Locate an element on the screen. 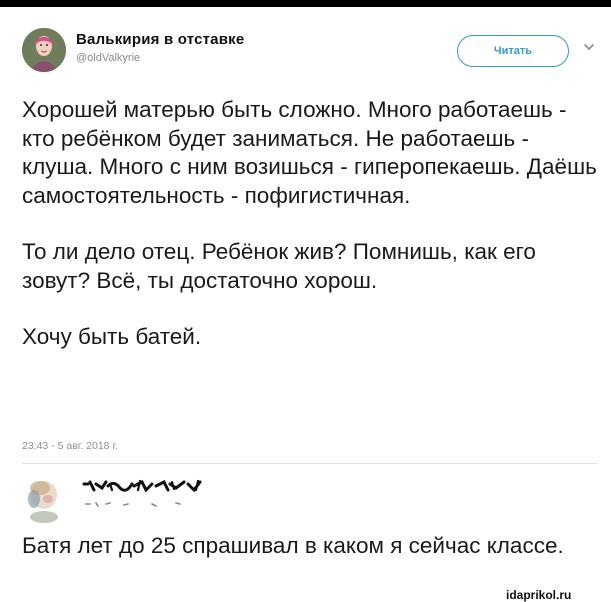 This screenshot has width=611, height=602. author-avatar is located at coordinates (44, 50).